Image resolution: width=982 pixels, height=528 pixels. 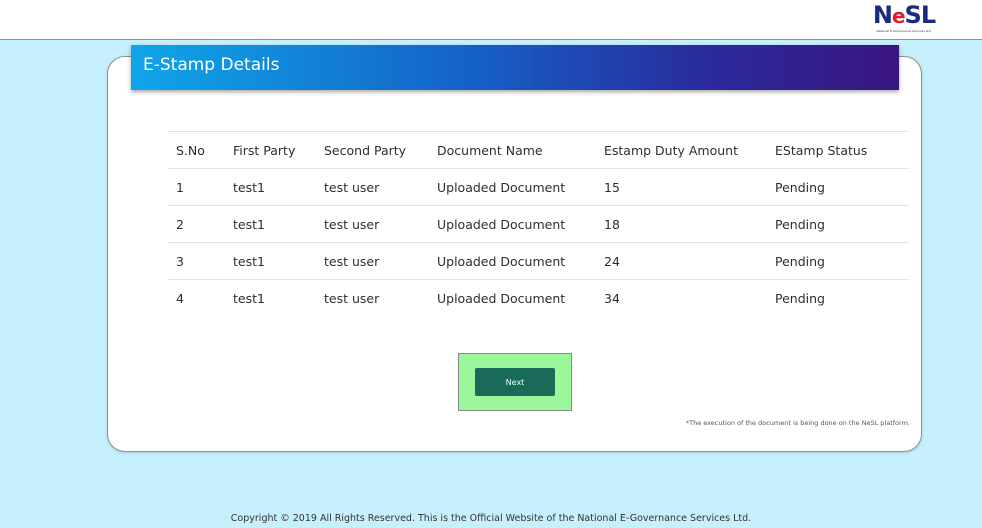 What do you see at coordinates (196, 298) in the screenshot?
I see `cell-sno: 4` at bounding box center [196, 298].